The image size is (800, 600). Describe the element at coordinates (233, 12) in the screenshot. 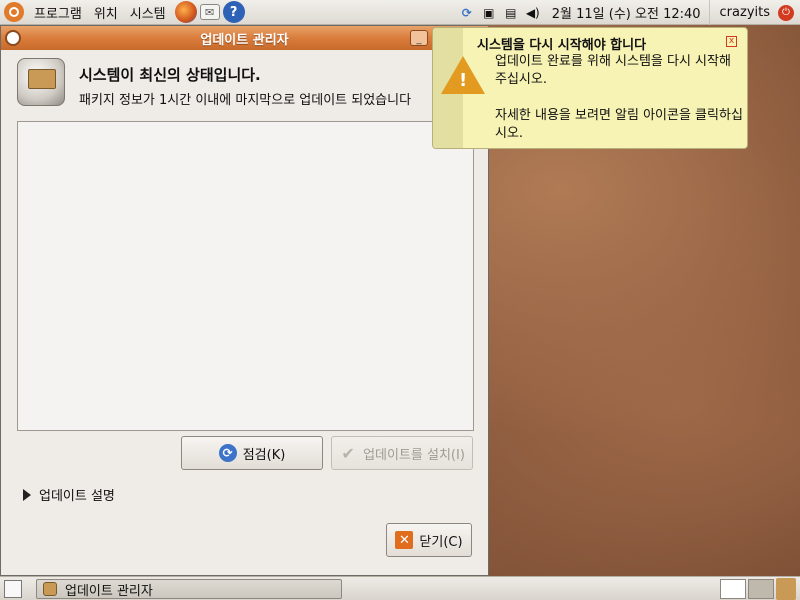

I see `help-icon: ?` at that location.